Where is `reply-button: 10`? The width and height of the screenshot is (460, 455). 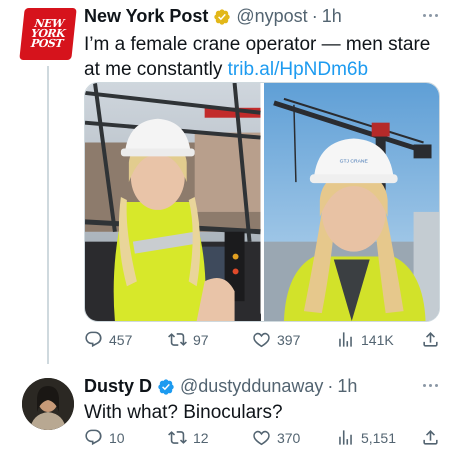
reply-button: 10 is located at coordinates (114, 437).